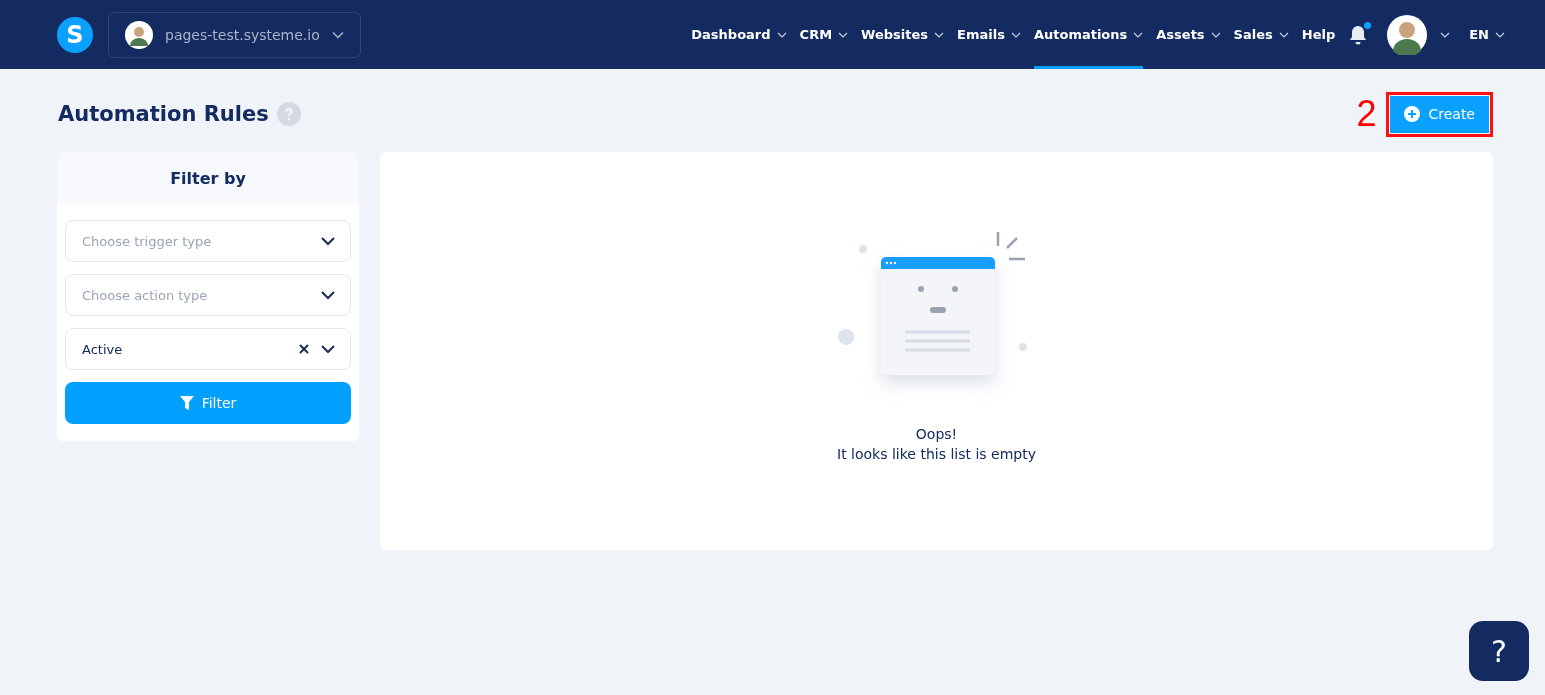 Image resolution: width=1545 pixels, height=695 pixels. I want to click on nav-menu-item: Sales, so click(1261, 34).